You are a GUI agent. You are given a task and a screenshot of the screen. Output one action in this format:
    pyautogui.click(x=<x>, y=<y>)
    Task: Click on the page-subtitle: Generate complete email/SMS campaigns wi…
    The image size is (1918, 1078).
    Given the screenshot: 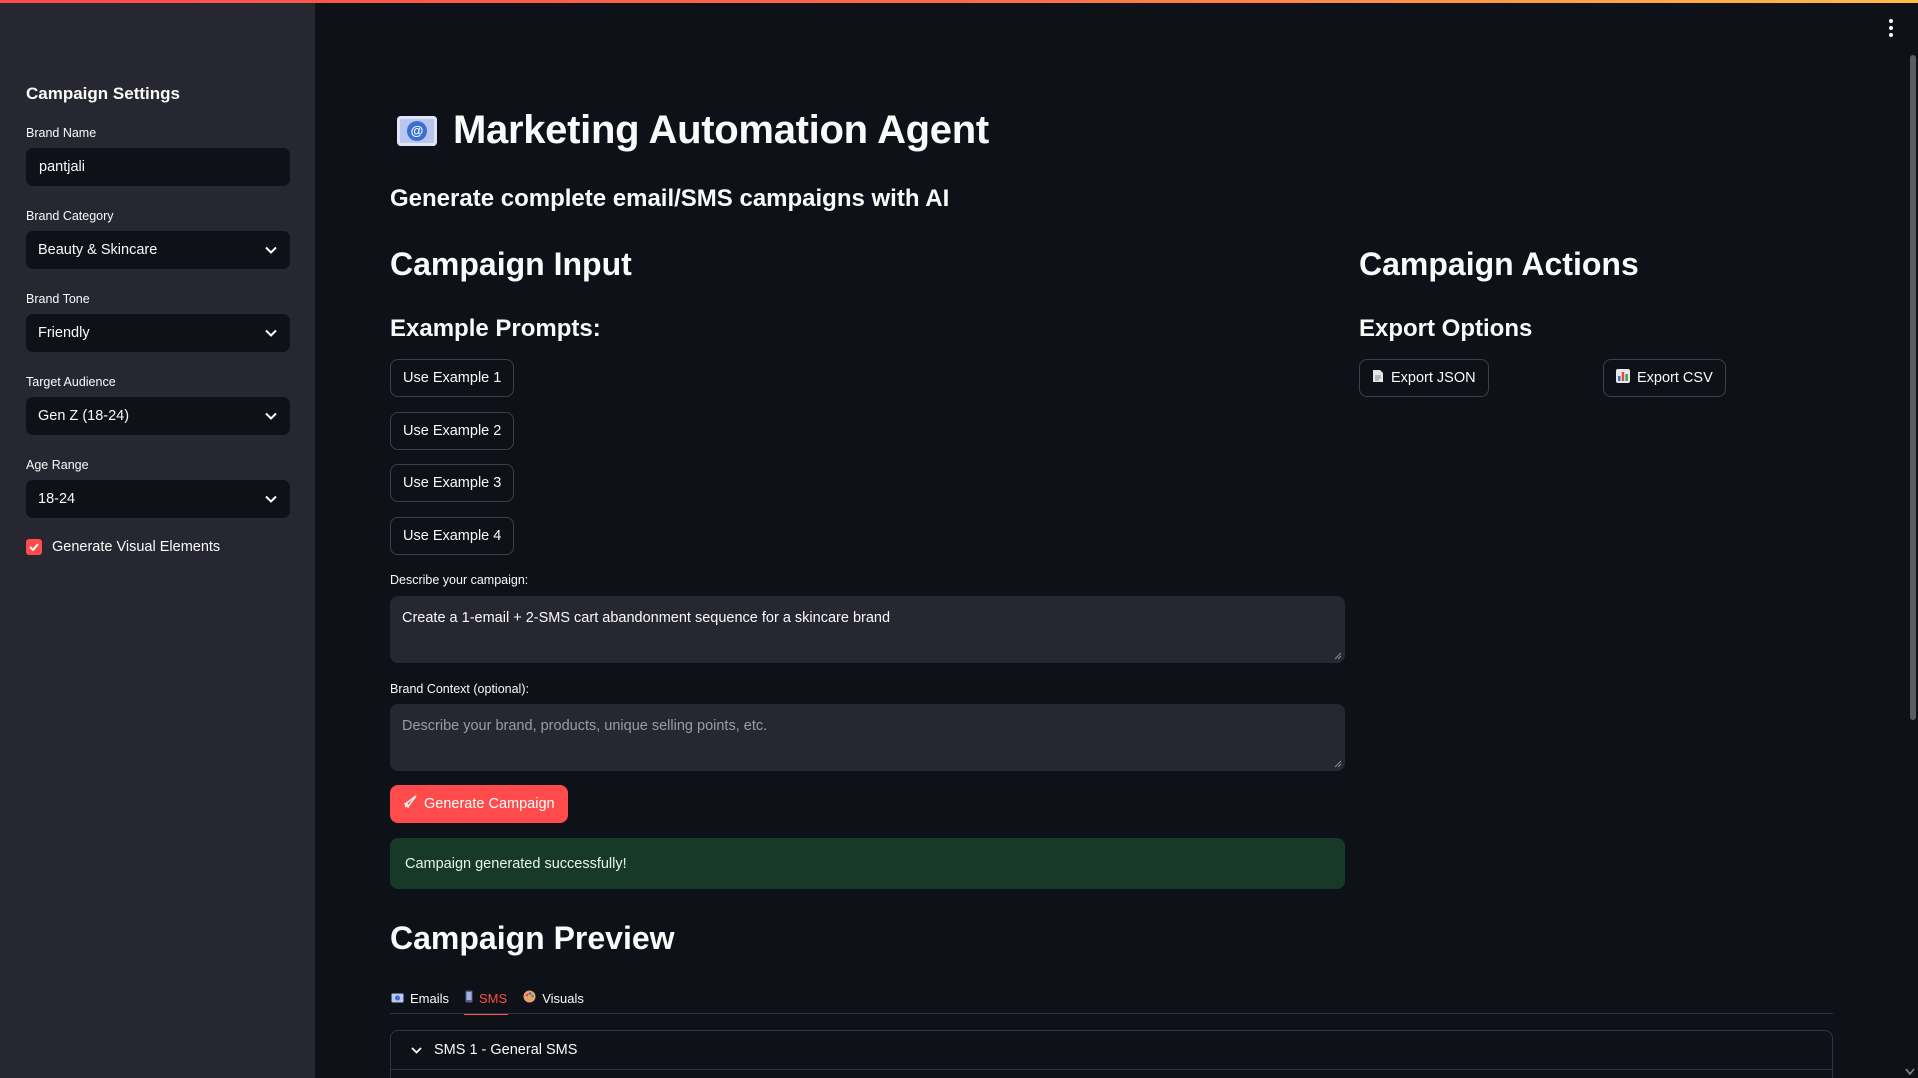 What is the action you would take?
    pyautogui.click(x=670, y=198)
    